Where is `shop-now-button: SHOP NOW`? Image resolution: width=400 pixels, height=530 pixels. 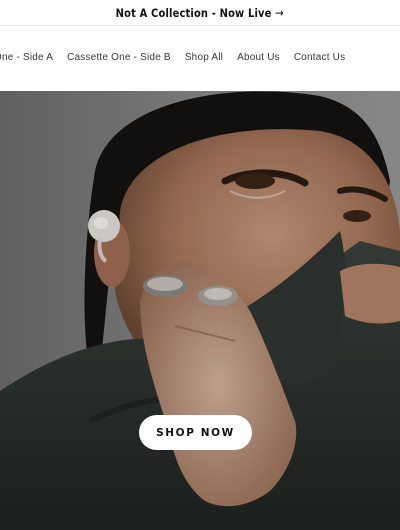
shop-now-button: SHOP NOW is located at coordinates (195, 432).